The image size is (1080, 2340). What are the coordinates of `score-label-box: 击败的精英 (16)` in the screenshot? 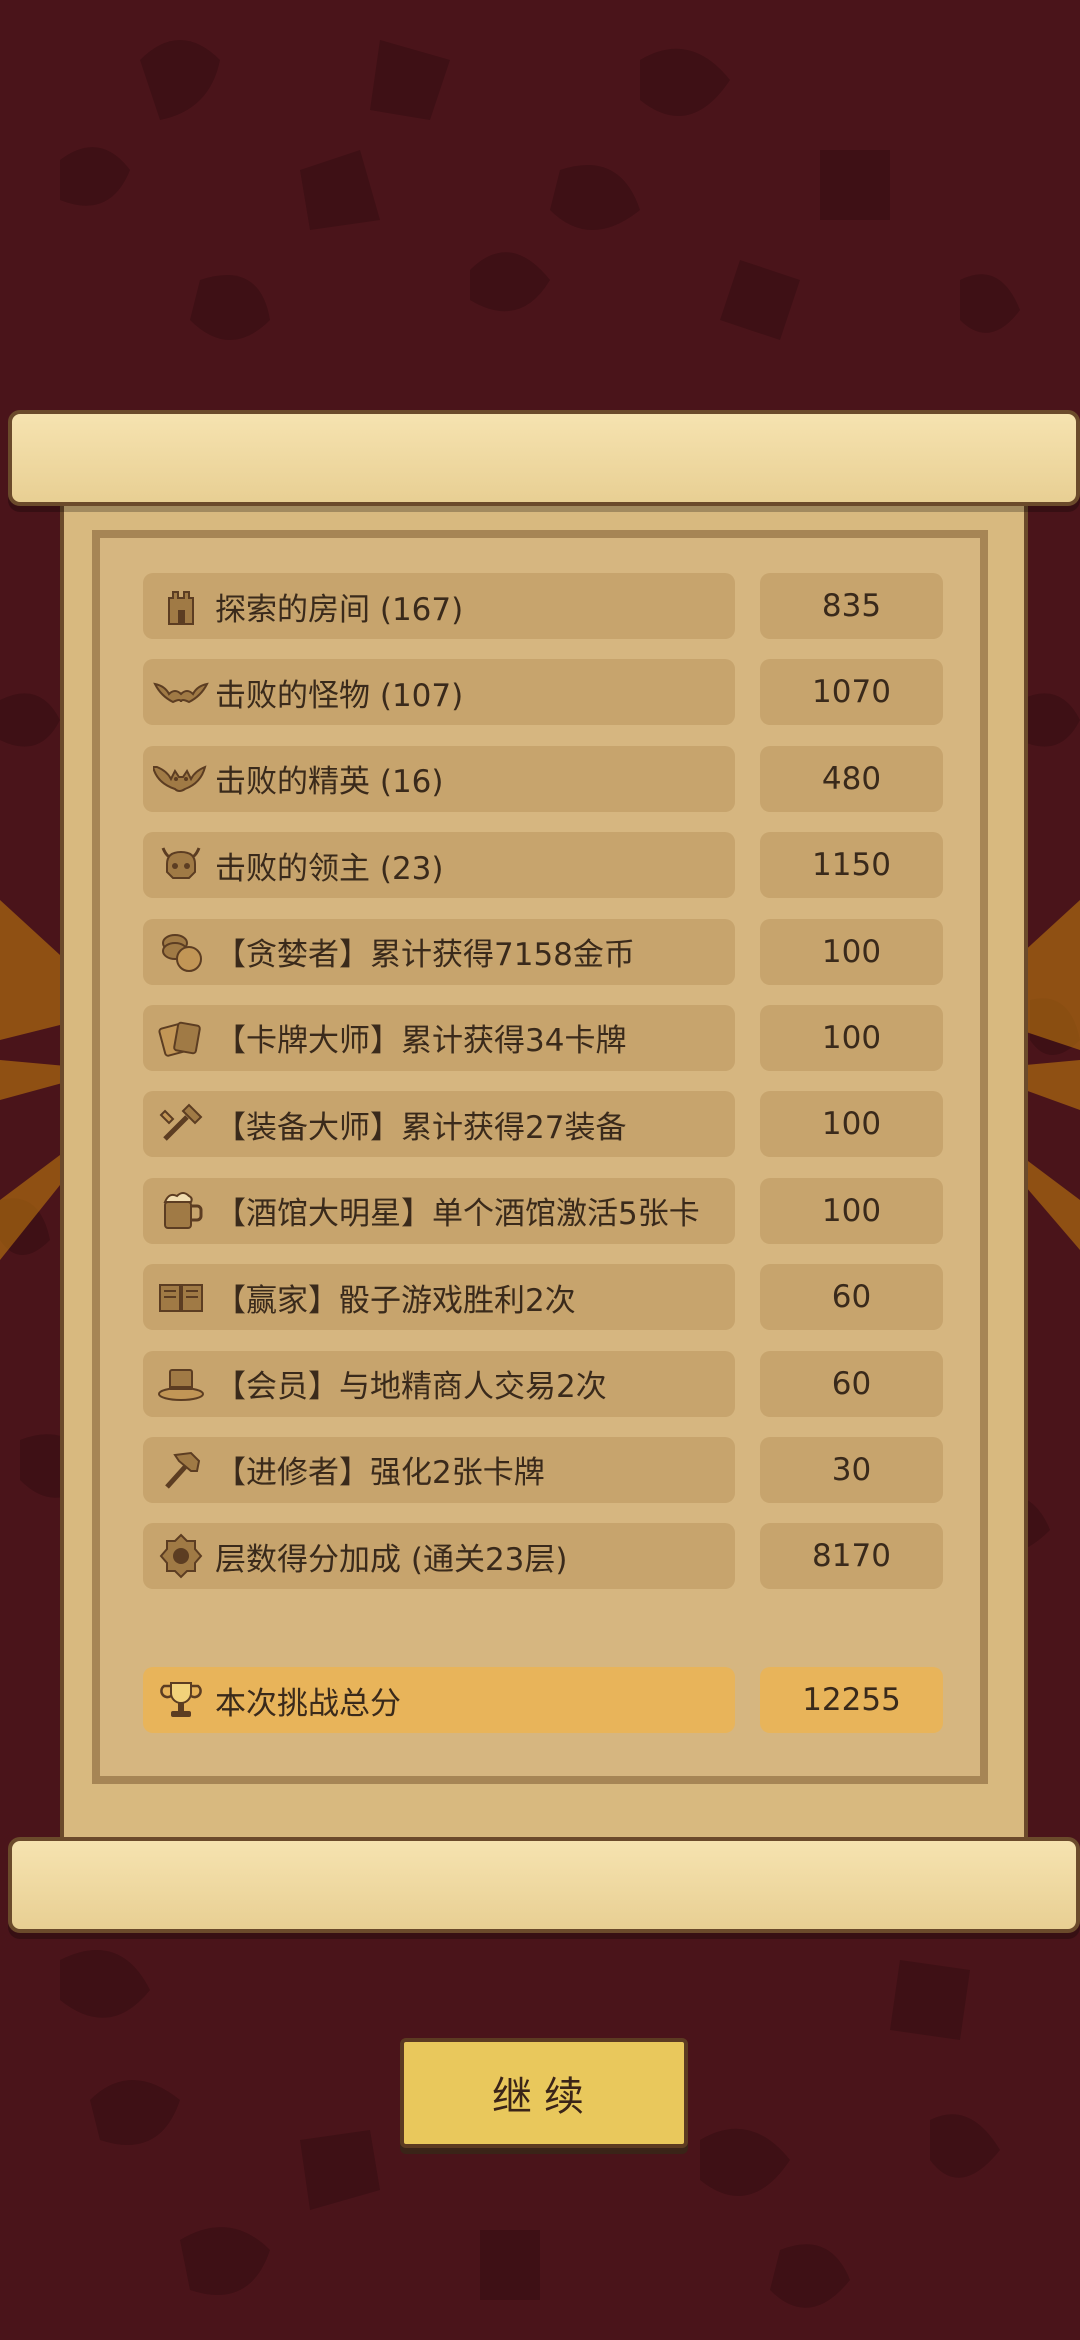 It's located at (439, 778).